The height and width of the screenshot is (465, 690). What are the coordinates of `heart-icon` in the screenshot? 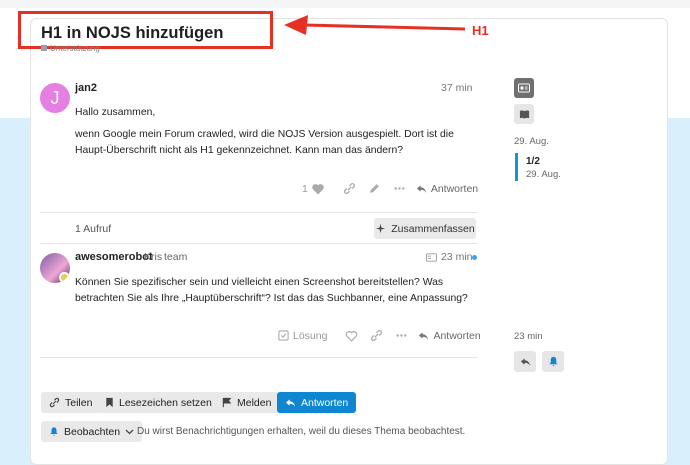 It's located at (318, 188).